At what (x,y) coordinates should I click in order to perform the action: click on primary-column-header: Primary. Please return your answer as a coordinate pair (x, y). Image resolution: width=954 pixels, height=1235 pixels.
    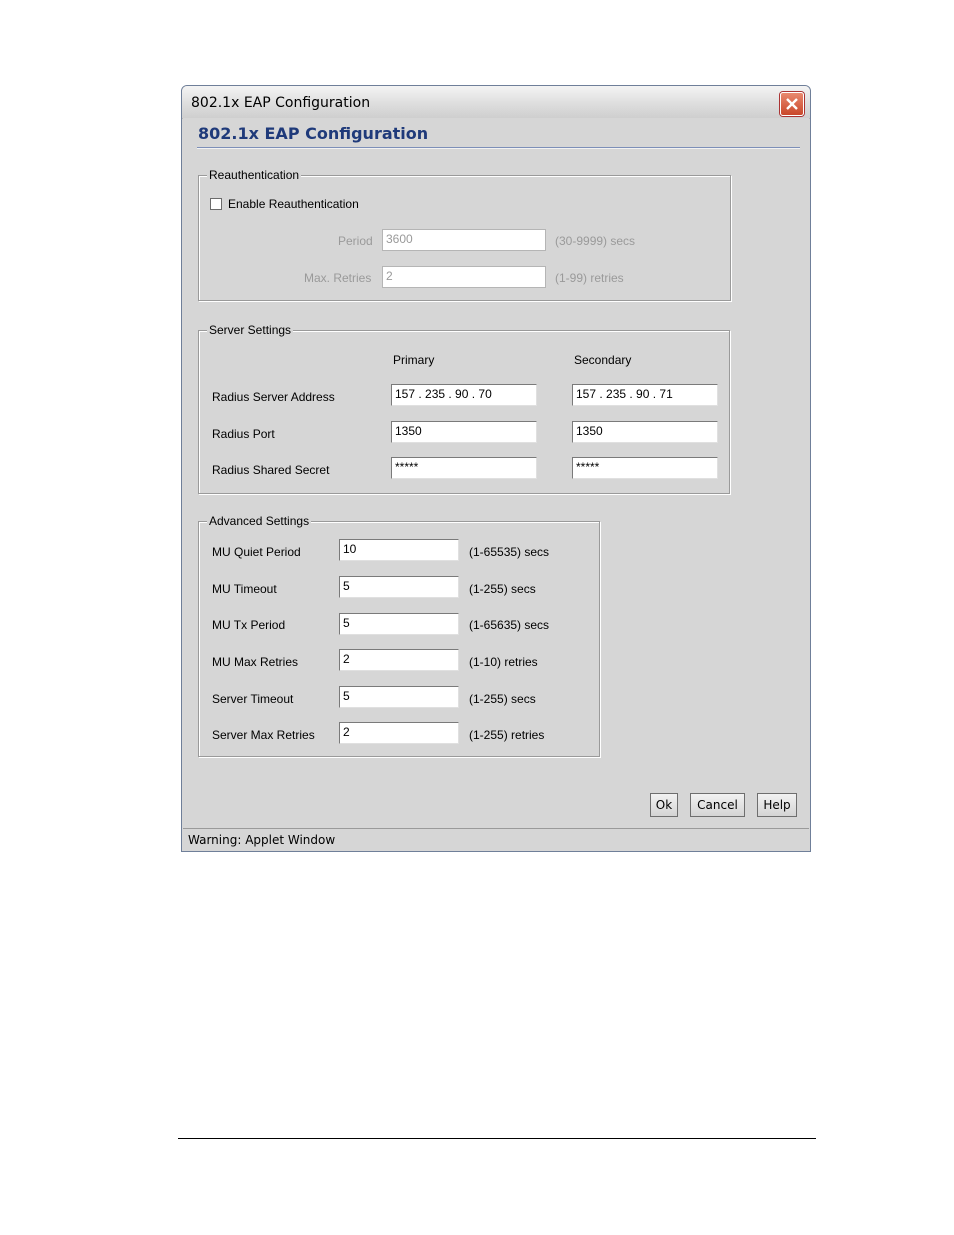
    Looking at the image, I should click on (414, 360).